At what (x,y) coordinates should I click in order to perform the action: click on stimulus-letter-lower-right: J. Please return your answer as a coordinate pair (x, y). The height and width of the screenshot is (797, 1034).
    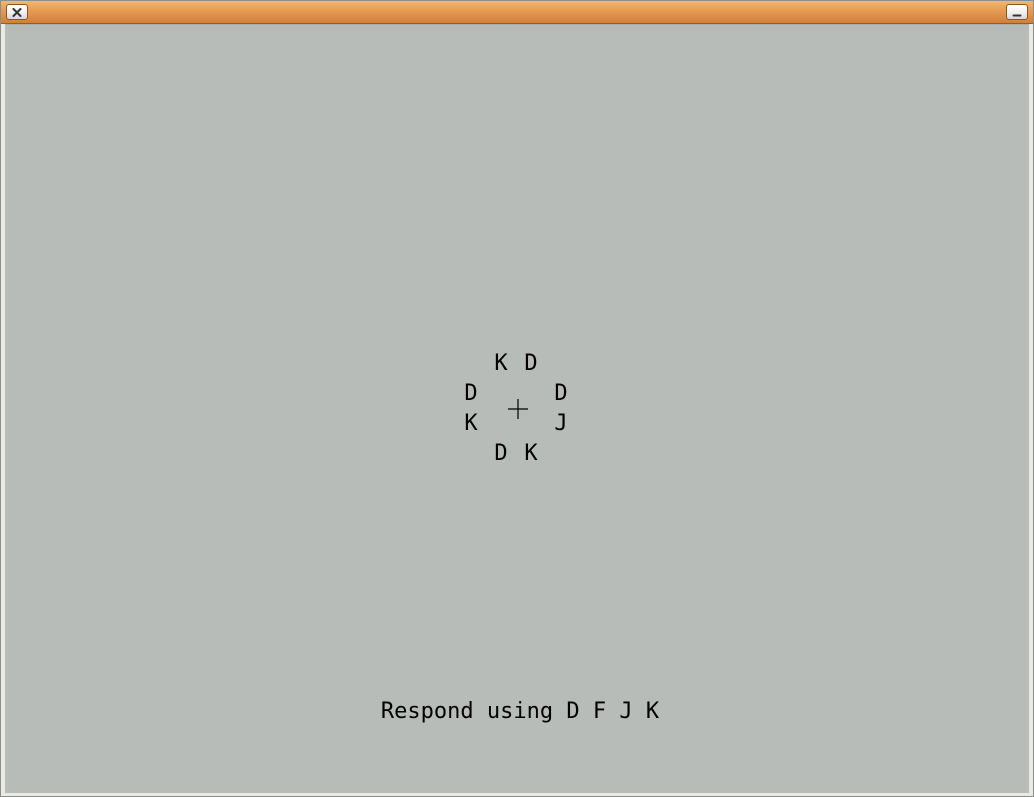
    Looking at the image, I should click on (561, 423).